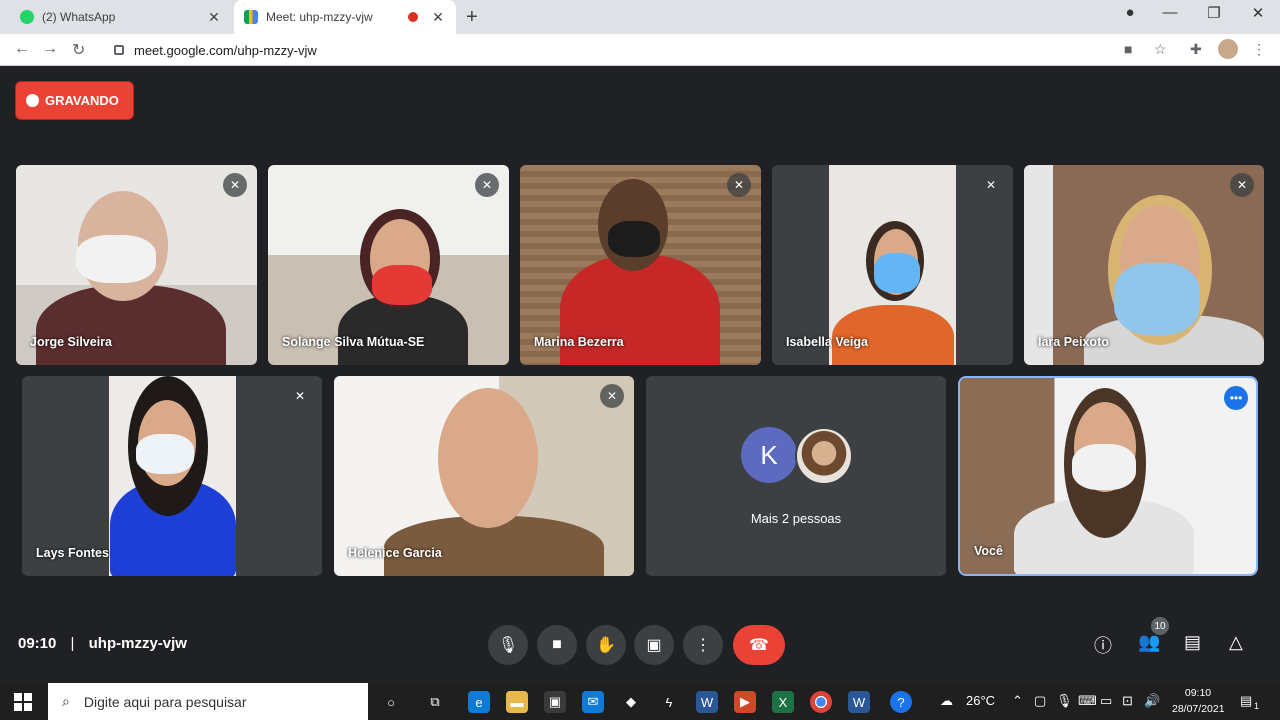 This screenshot has width=1280, height=720. What do you see at coordinates (353, 342) in the screenshot?
I see `participant-name: Solange Silva Mútua-SE` at bounding box center [353, 342].